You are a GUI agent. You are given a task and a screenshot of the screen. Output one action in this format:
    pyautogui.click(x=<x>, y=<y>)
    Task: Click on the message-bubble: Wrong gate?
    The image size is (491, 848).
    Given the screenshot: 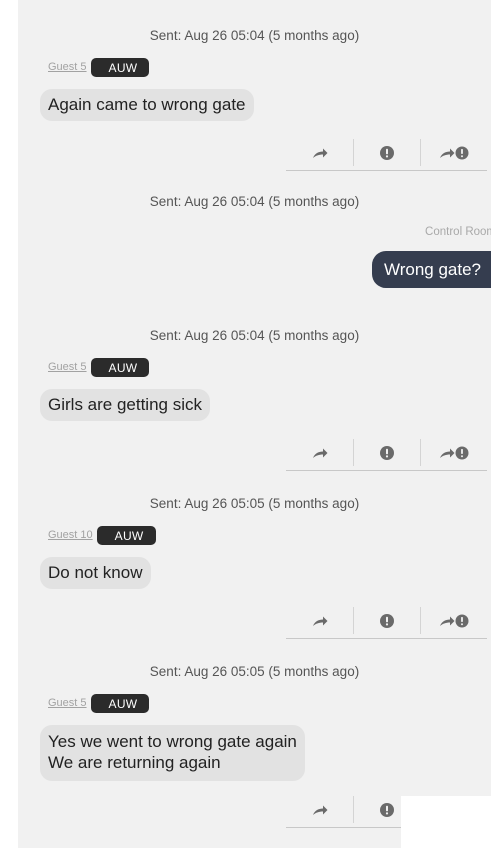 What is the action you would take?
    pyautogui.click(x=431, y=269)
    